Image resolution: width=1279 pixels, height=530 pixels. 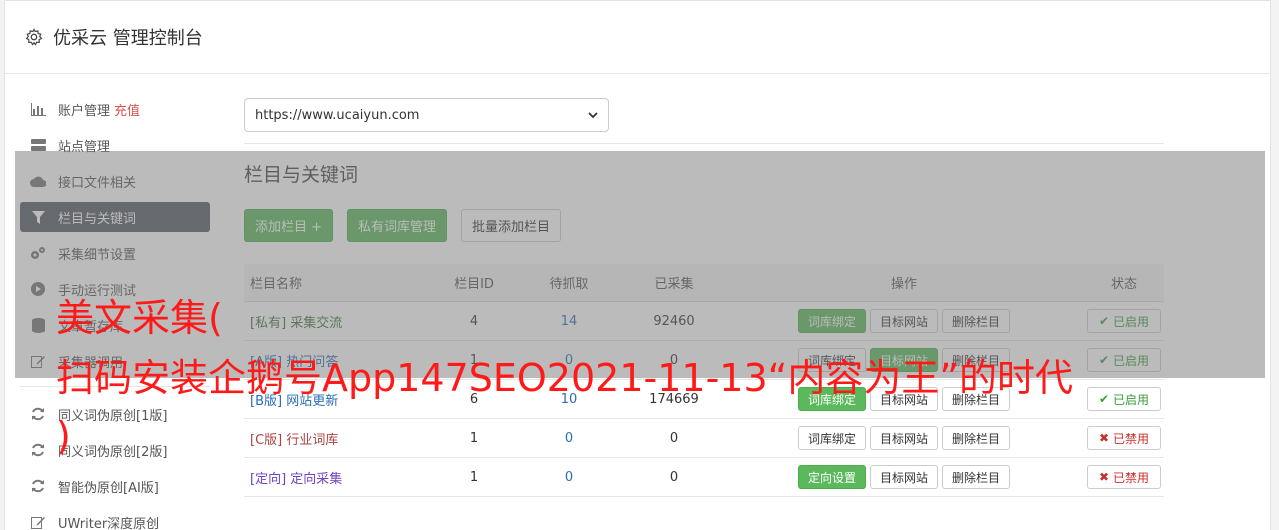 I want to click on bind-library-button: 词库绑定, so click(x=831, y=438).